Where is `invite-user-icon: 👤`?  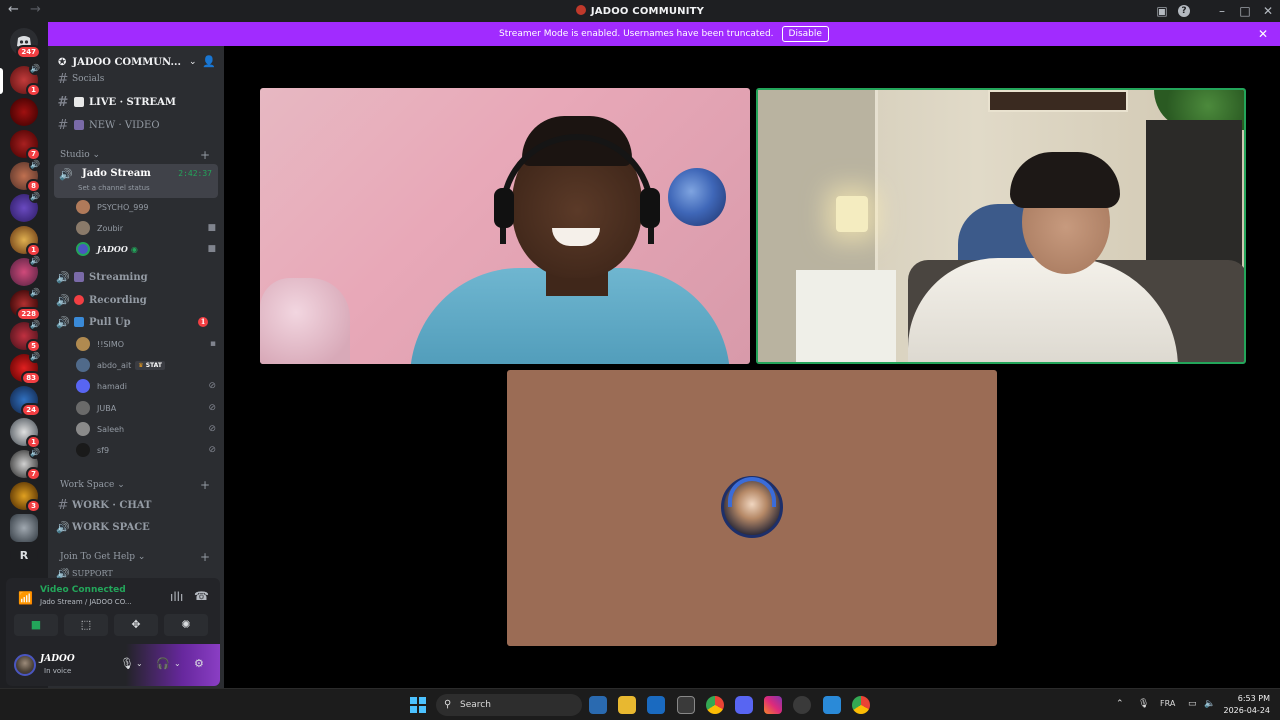 invite-user-icon: 👤 is located at coordinates (209, 61).